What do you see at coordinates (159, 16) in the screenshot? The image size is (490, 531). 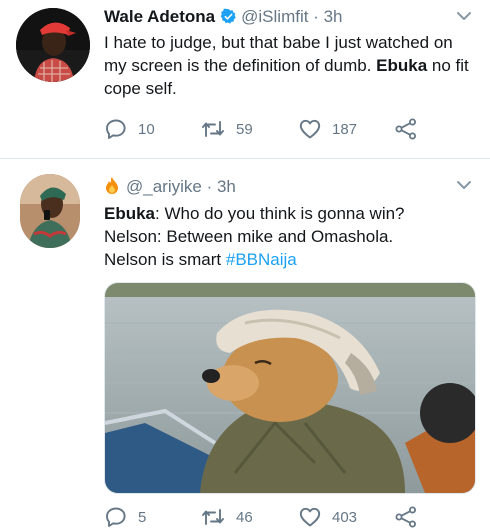 I see `display-name: Wale Adetona` at bounding box center [159, 16].